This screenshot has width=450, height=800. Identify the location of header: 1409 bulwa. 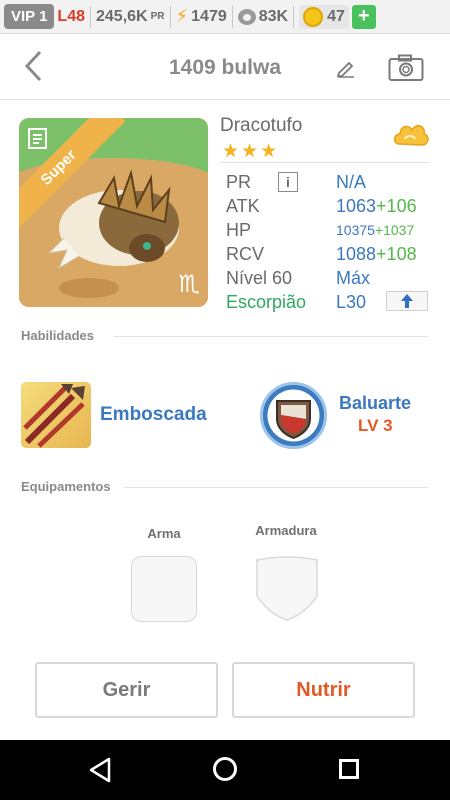
(225, 67).